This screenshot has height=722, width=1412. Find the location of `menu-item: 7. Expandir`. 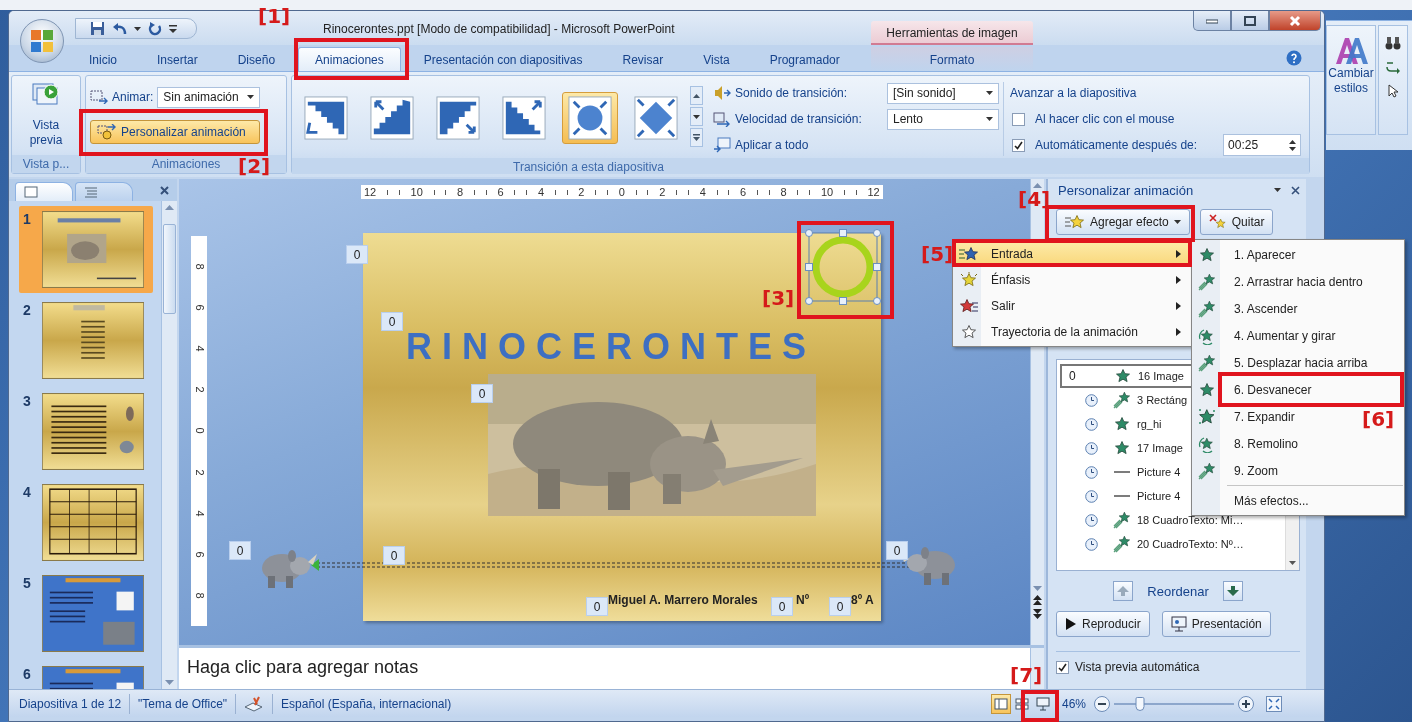

menu-item: 7. Expandir is located at coordinates (1263, 416).